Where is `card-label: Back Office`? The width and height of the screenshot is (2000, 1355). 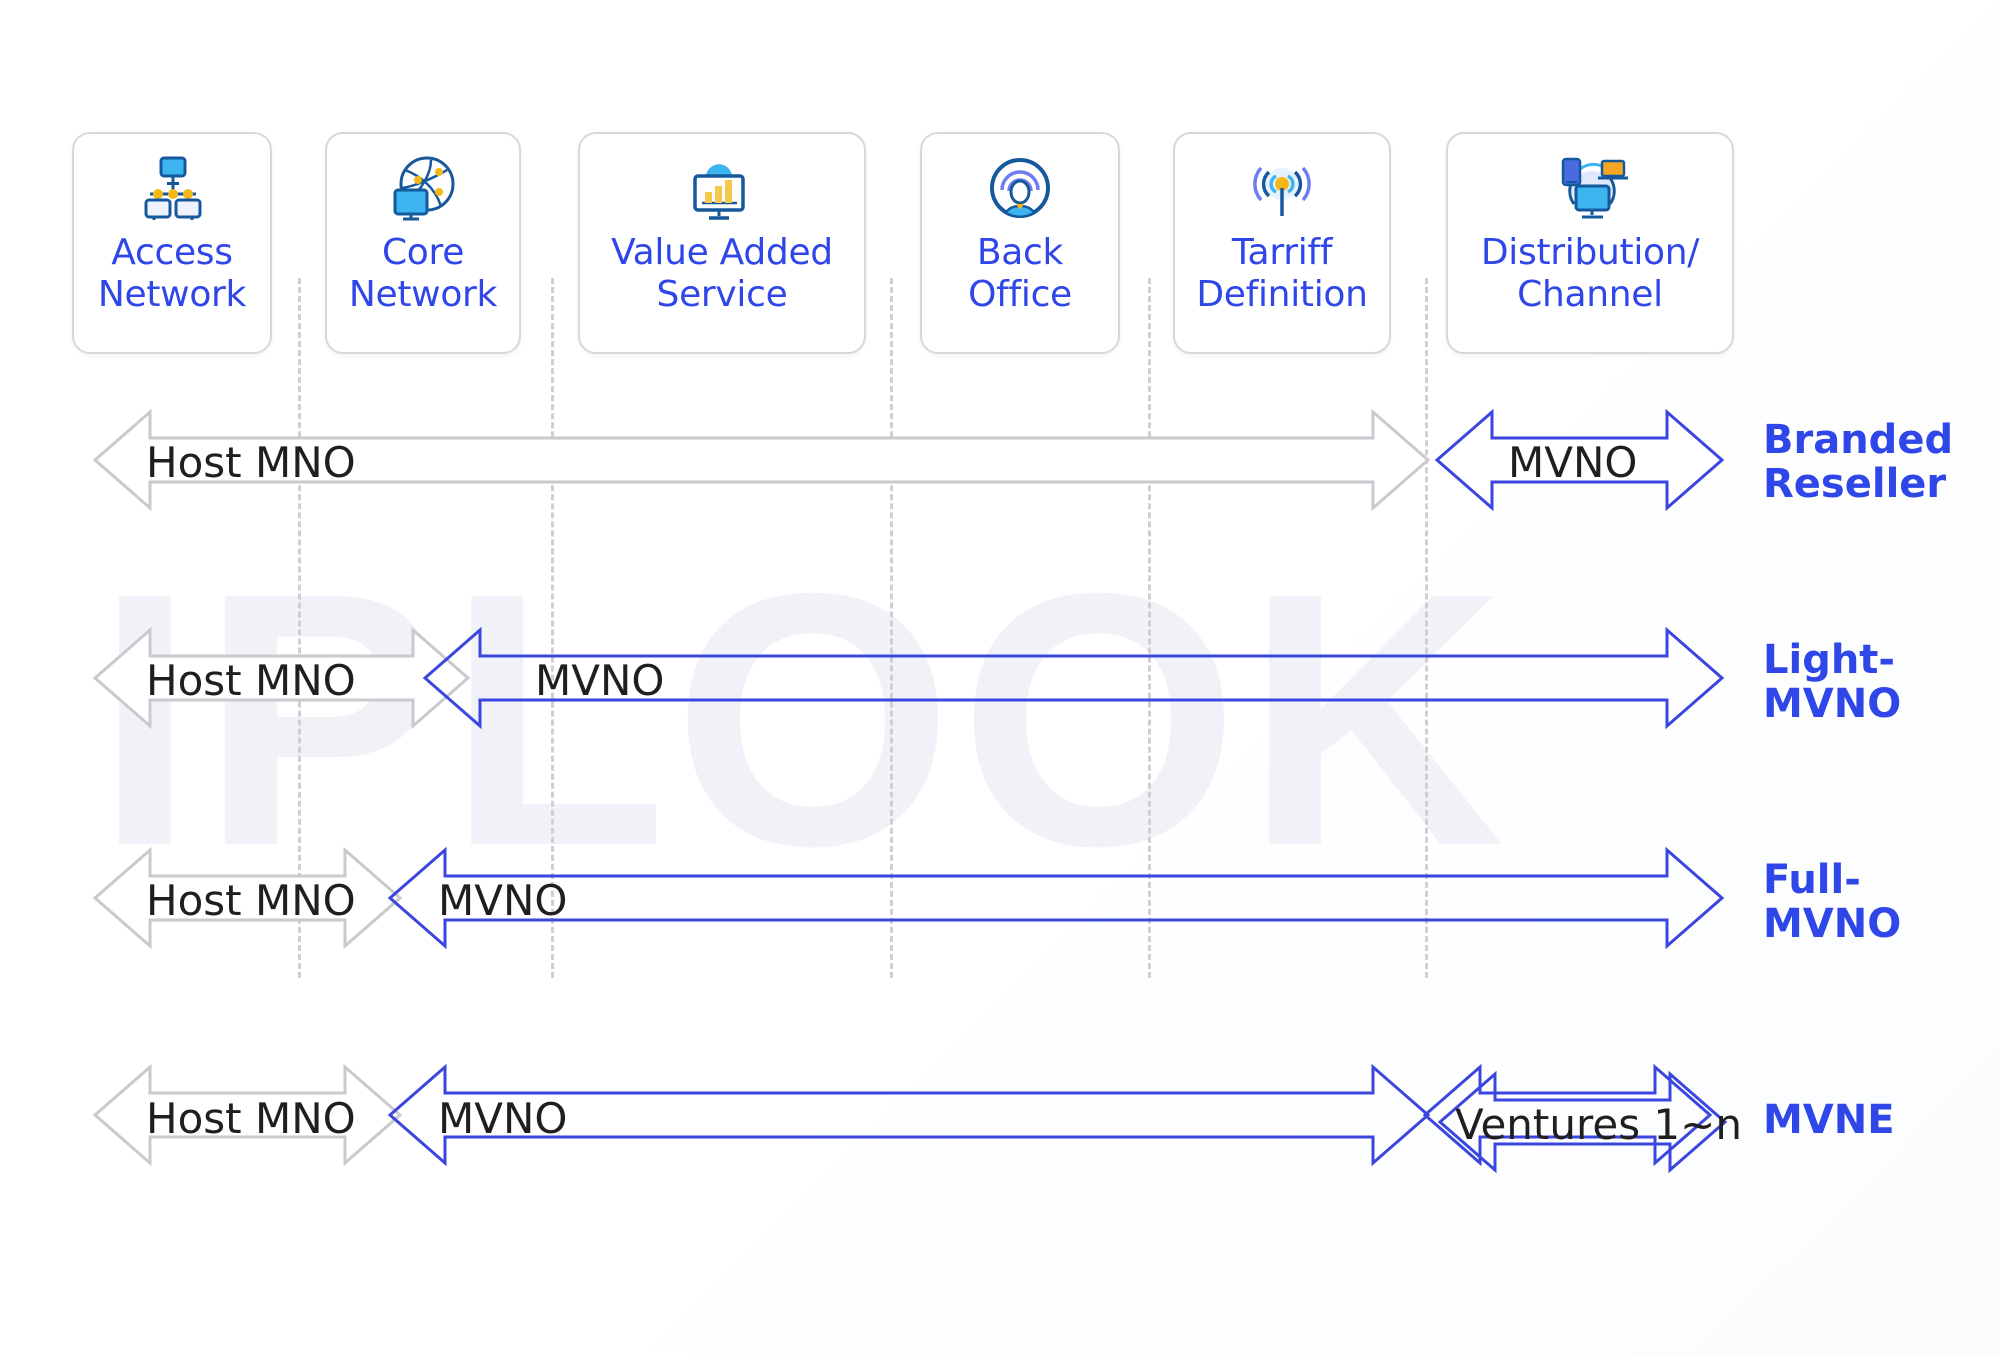
card-label: Back Office is located at coordinates (1020, 273).